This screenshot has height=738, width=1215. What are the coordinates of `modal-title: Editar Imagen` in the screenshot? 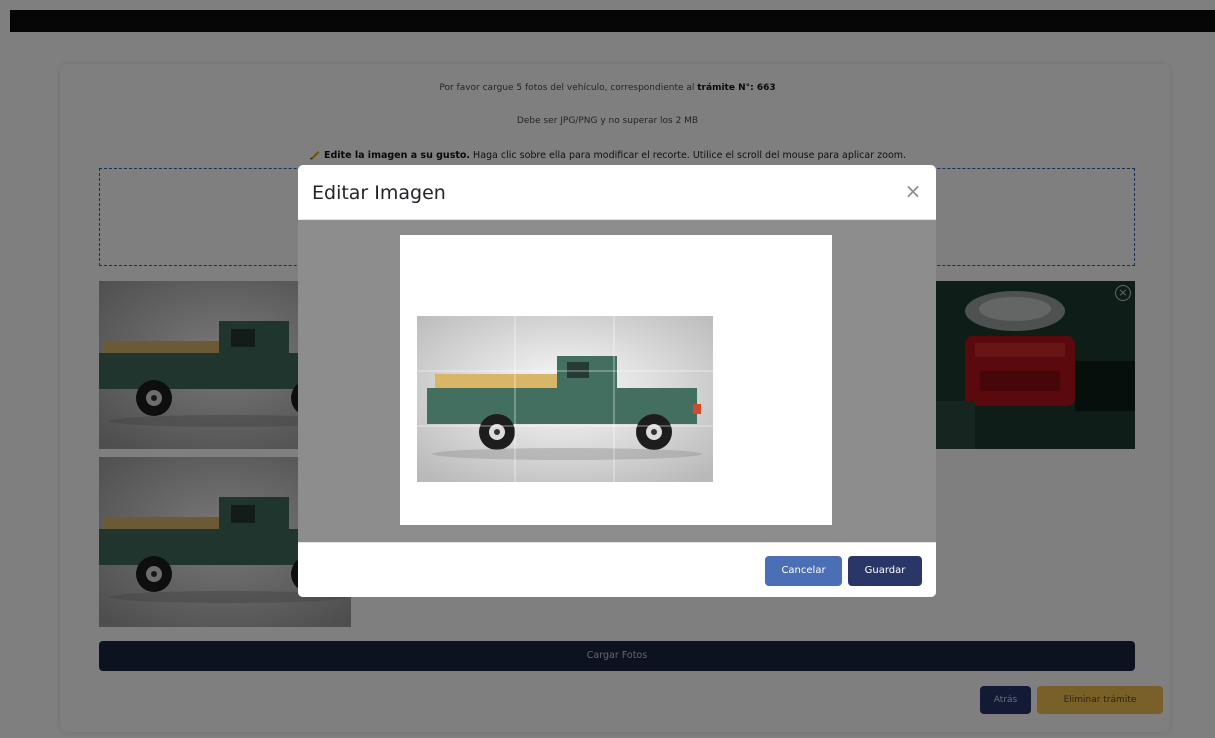 It's located at (379, 193).